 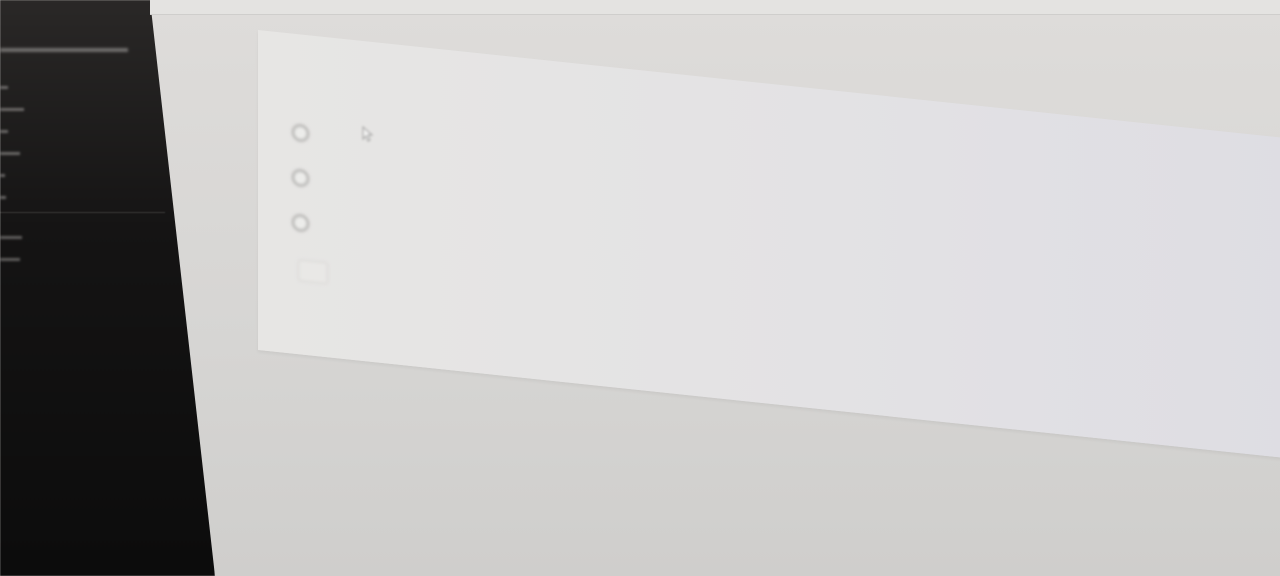 I want to click on sidebar-title, so click(x=64, y=50).